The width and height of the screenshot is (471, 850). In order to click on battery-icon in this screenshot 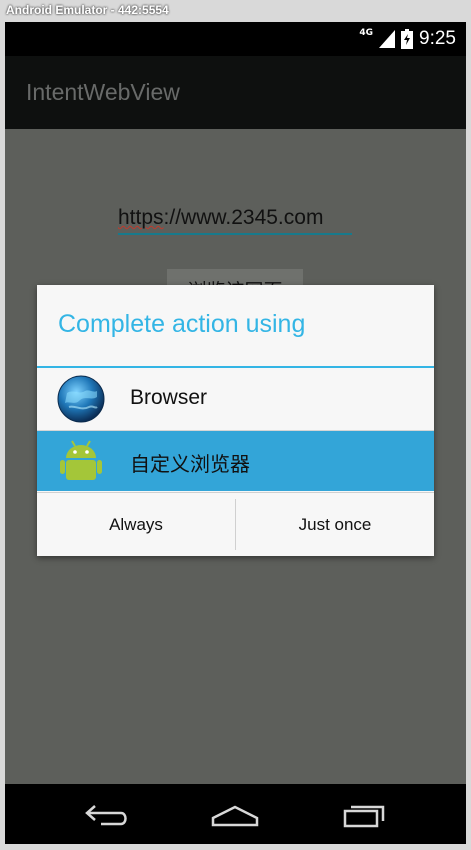, I will do `click(407, 39)`.